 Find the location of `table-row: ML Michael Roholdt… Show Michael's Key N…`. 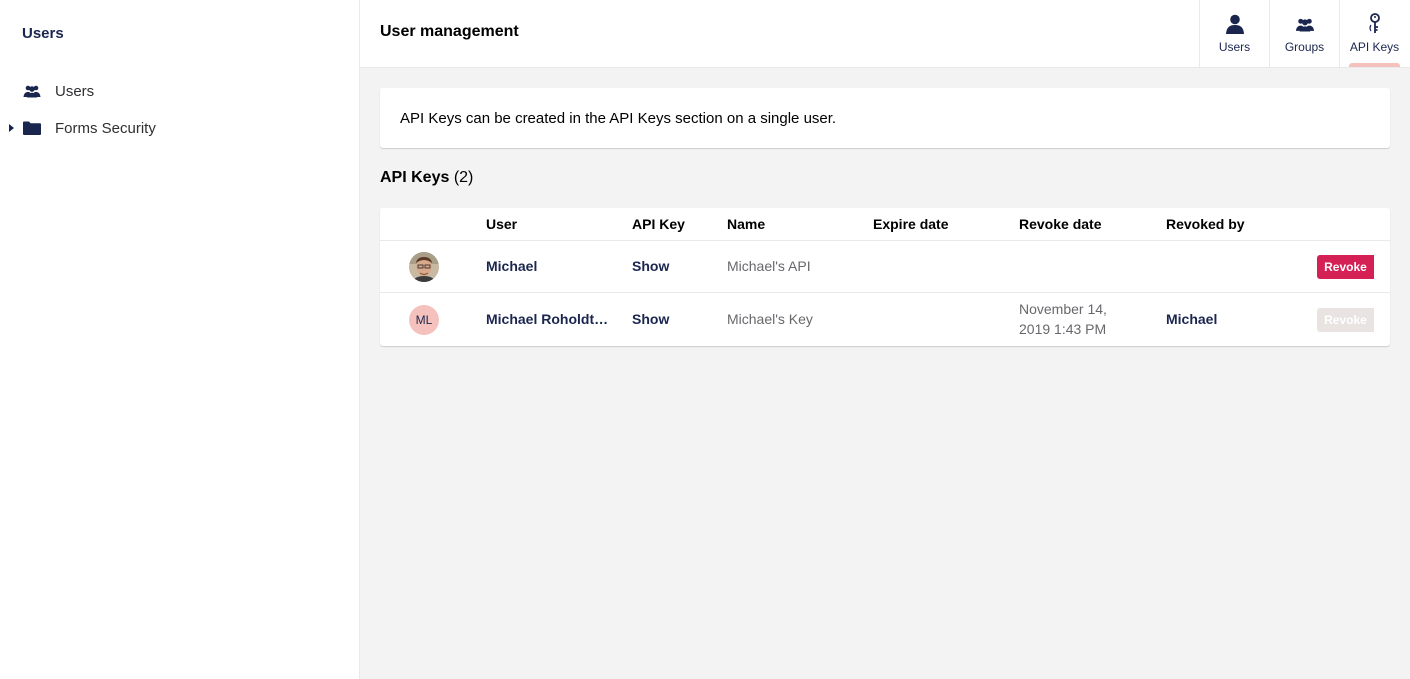

table-row: ML Michael Roholdt… Show Michael's Key N… is located at coordinates (885, 320).